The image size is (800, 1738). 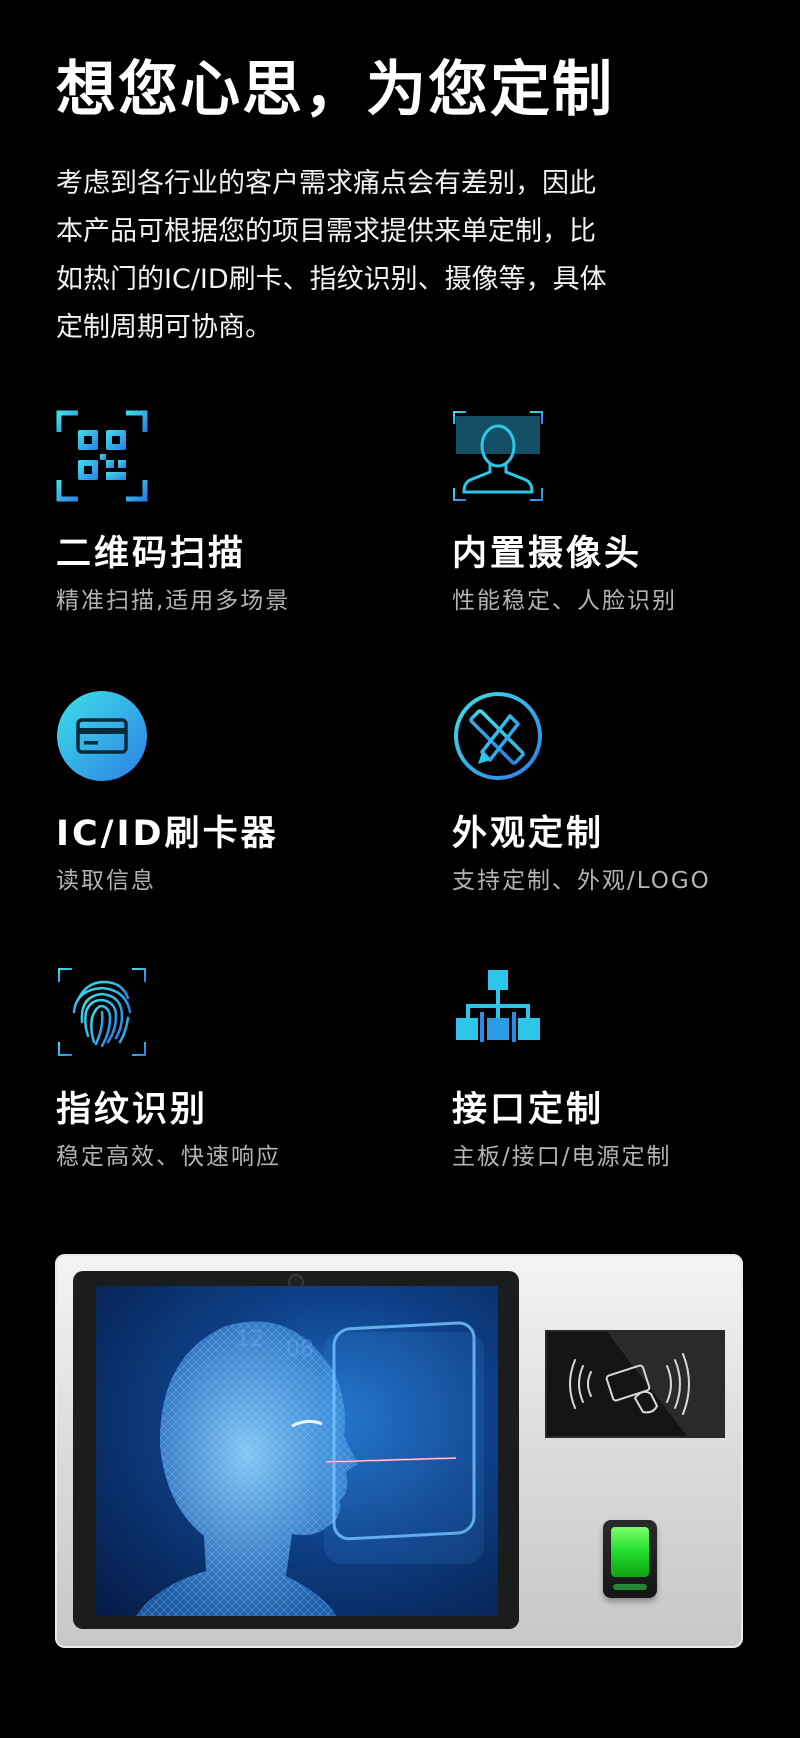 What do you see at coordinates (630, 1552) in the screenshot?
I see `fingerprint-sensor-glass` at bounding box center [630, 1552].